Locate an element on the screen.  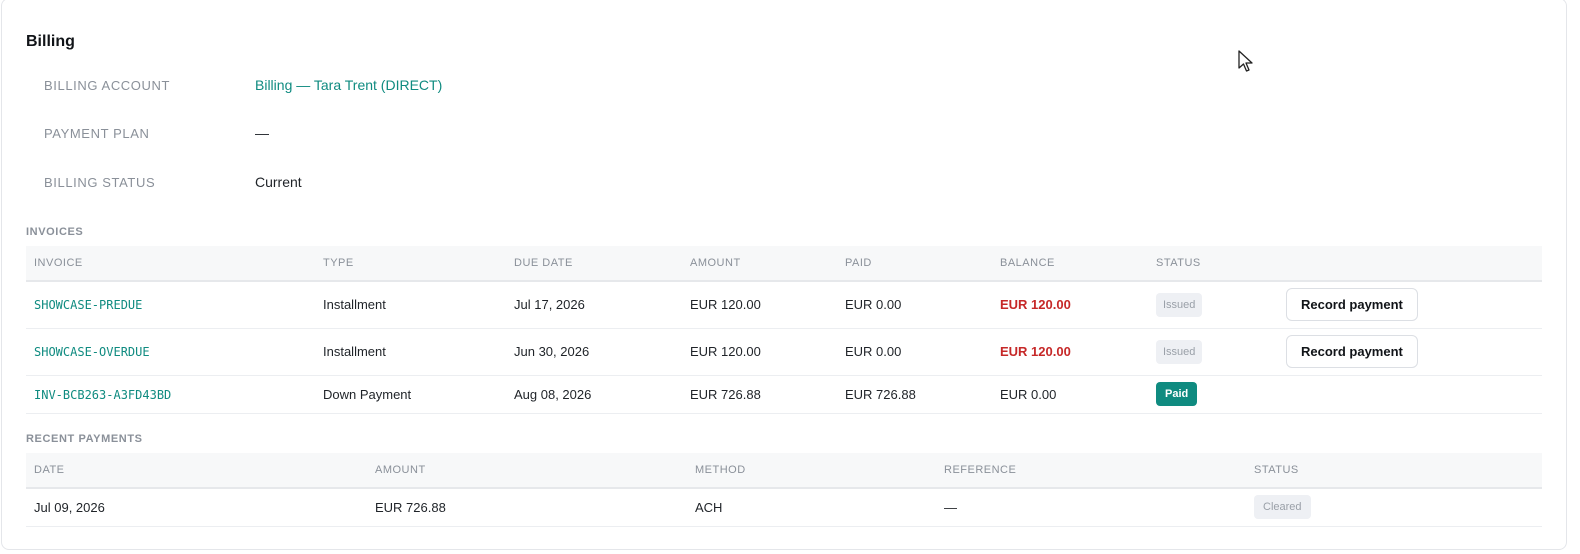
col-reference: REFERENCE is located at coordinates (1091, 471).